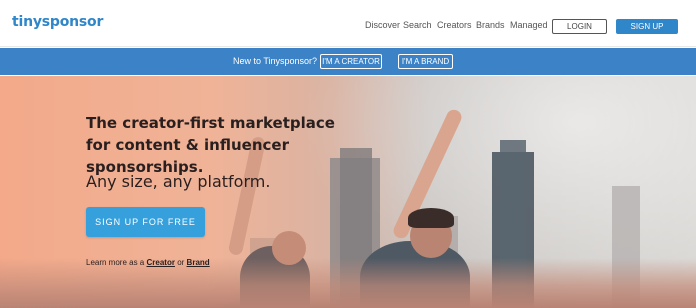  What do you see at coordinates (417, 25) in the screenshot?
I see `nav-search: Search` at bounding box center [417, 25].